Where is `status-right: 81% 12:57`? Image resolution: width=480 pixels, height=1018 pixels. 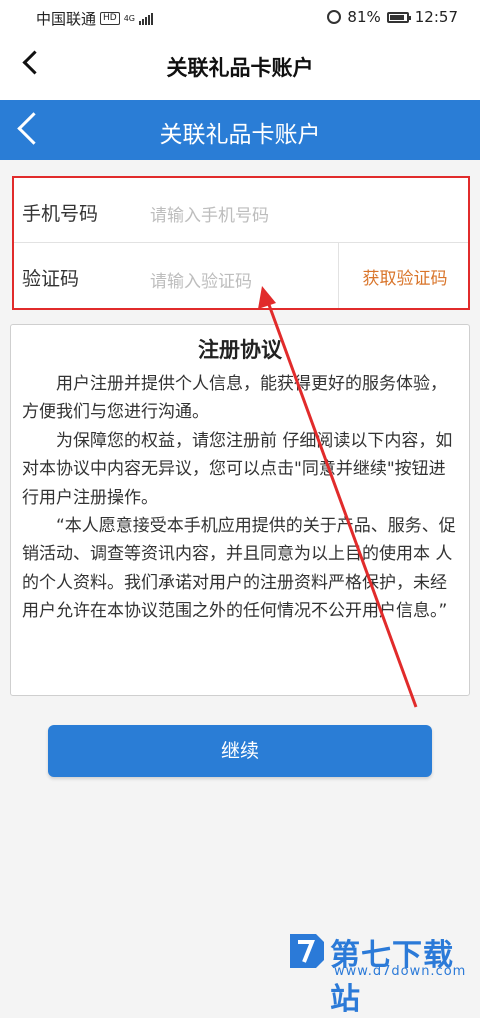 status-right: 81% 12:57 is located at coordinates (392, 17).